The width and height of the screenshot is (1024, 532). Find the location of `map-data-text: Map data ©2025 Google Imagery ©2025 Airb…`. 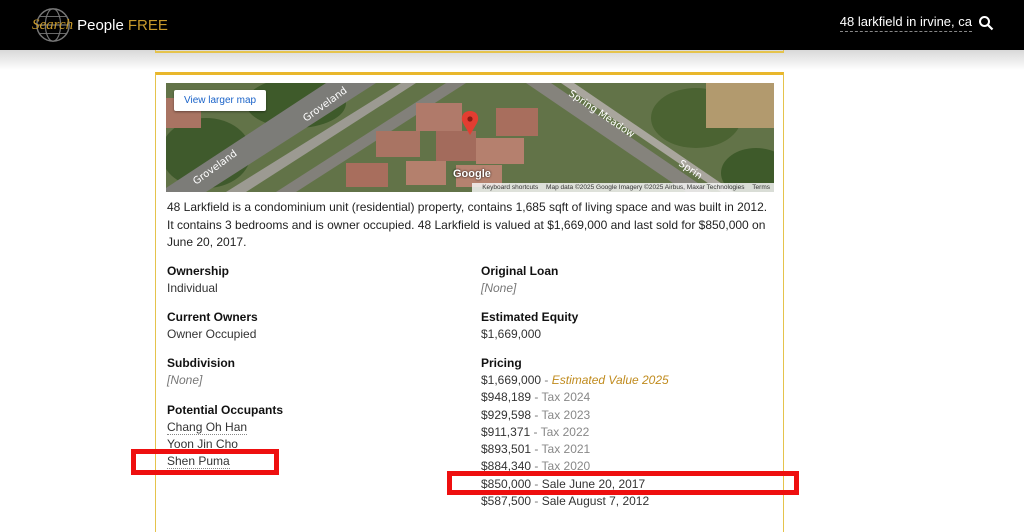

map-data-text: Map data ©2025 Google Imagery ©2025 Airb… is located at coordinates (645, 187).